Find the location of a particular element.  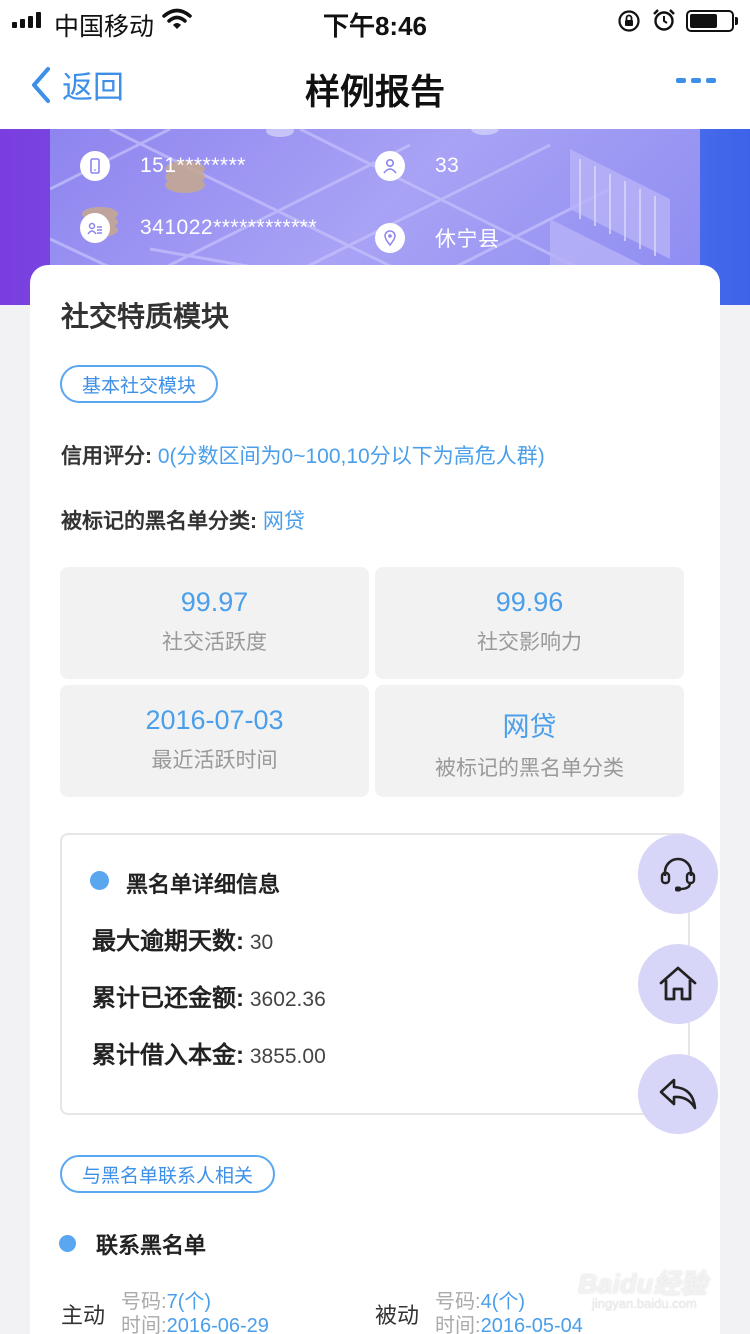

phone-number: 151******** is located at coordinates (193, 165).